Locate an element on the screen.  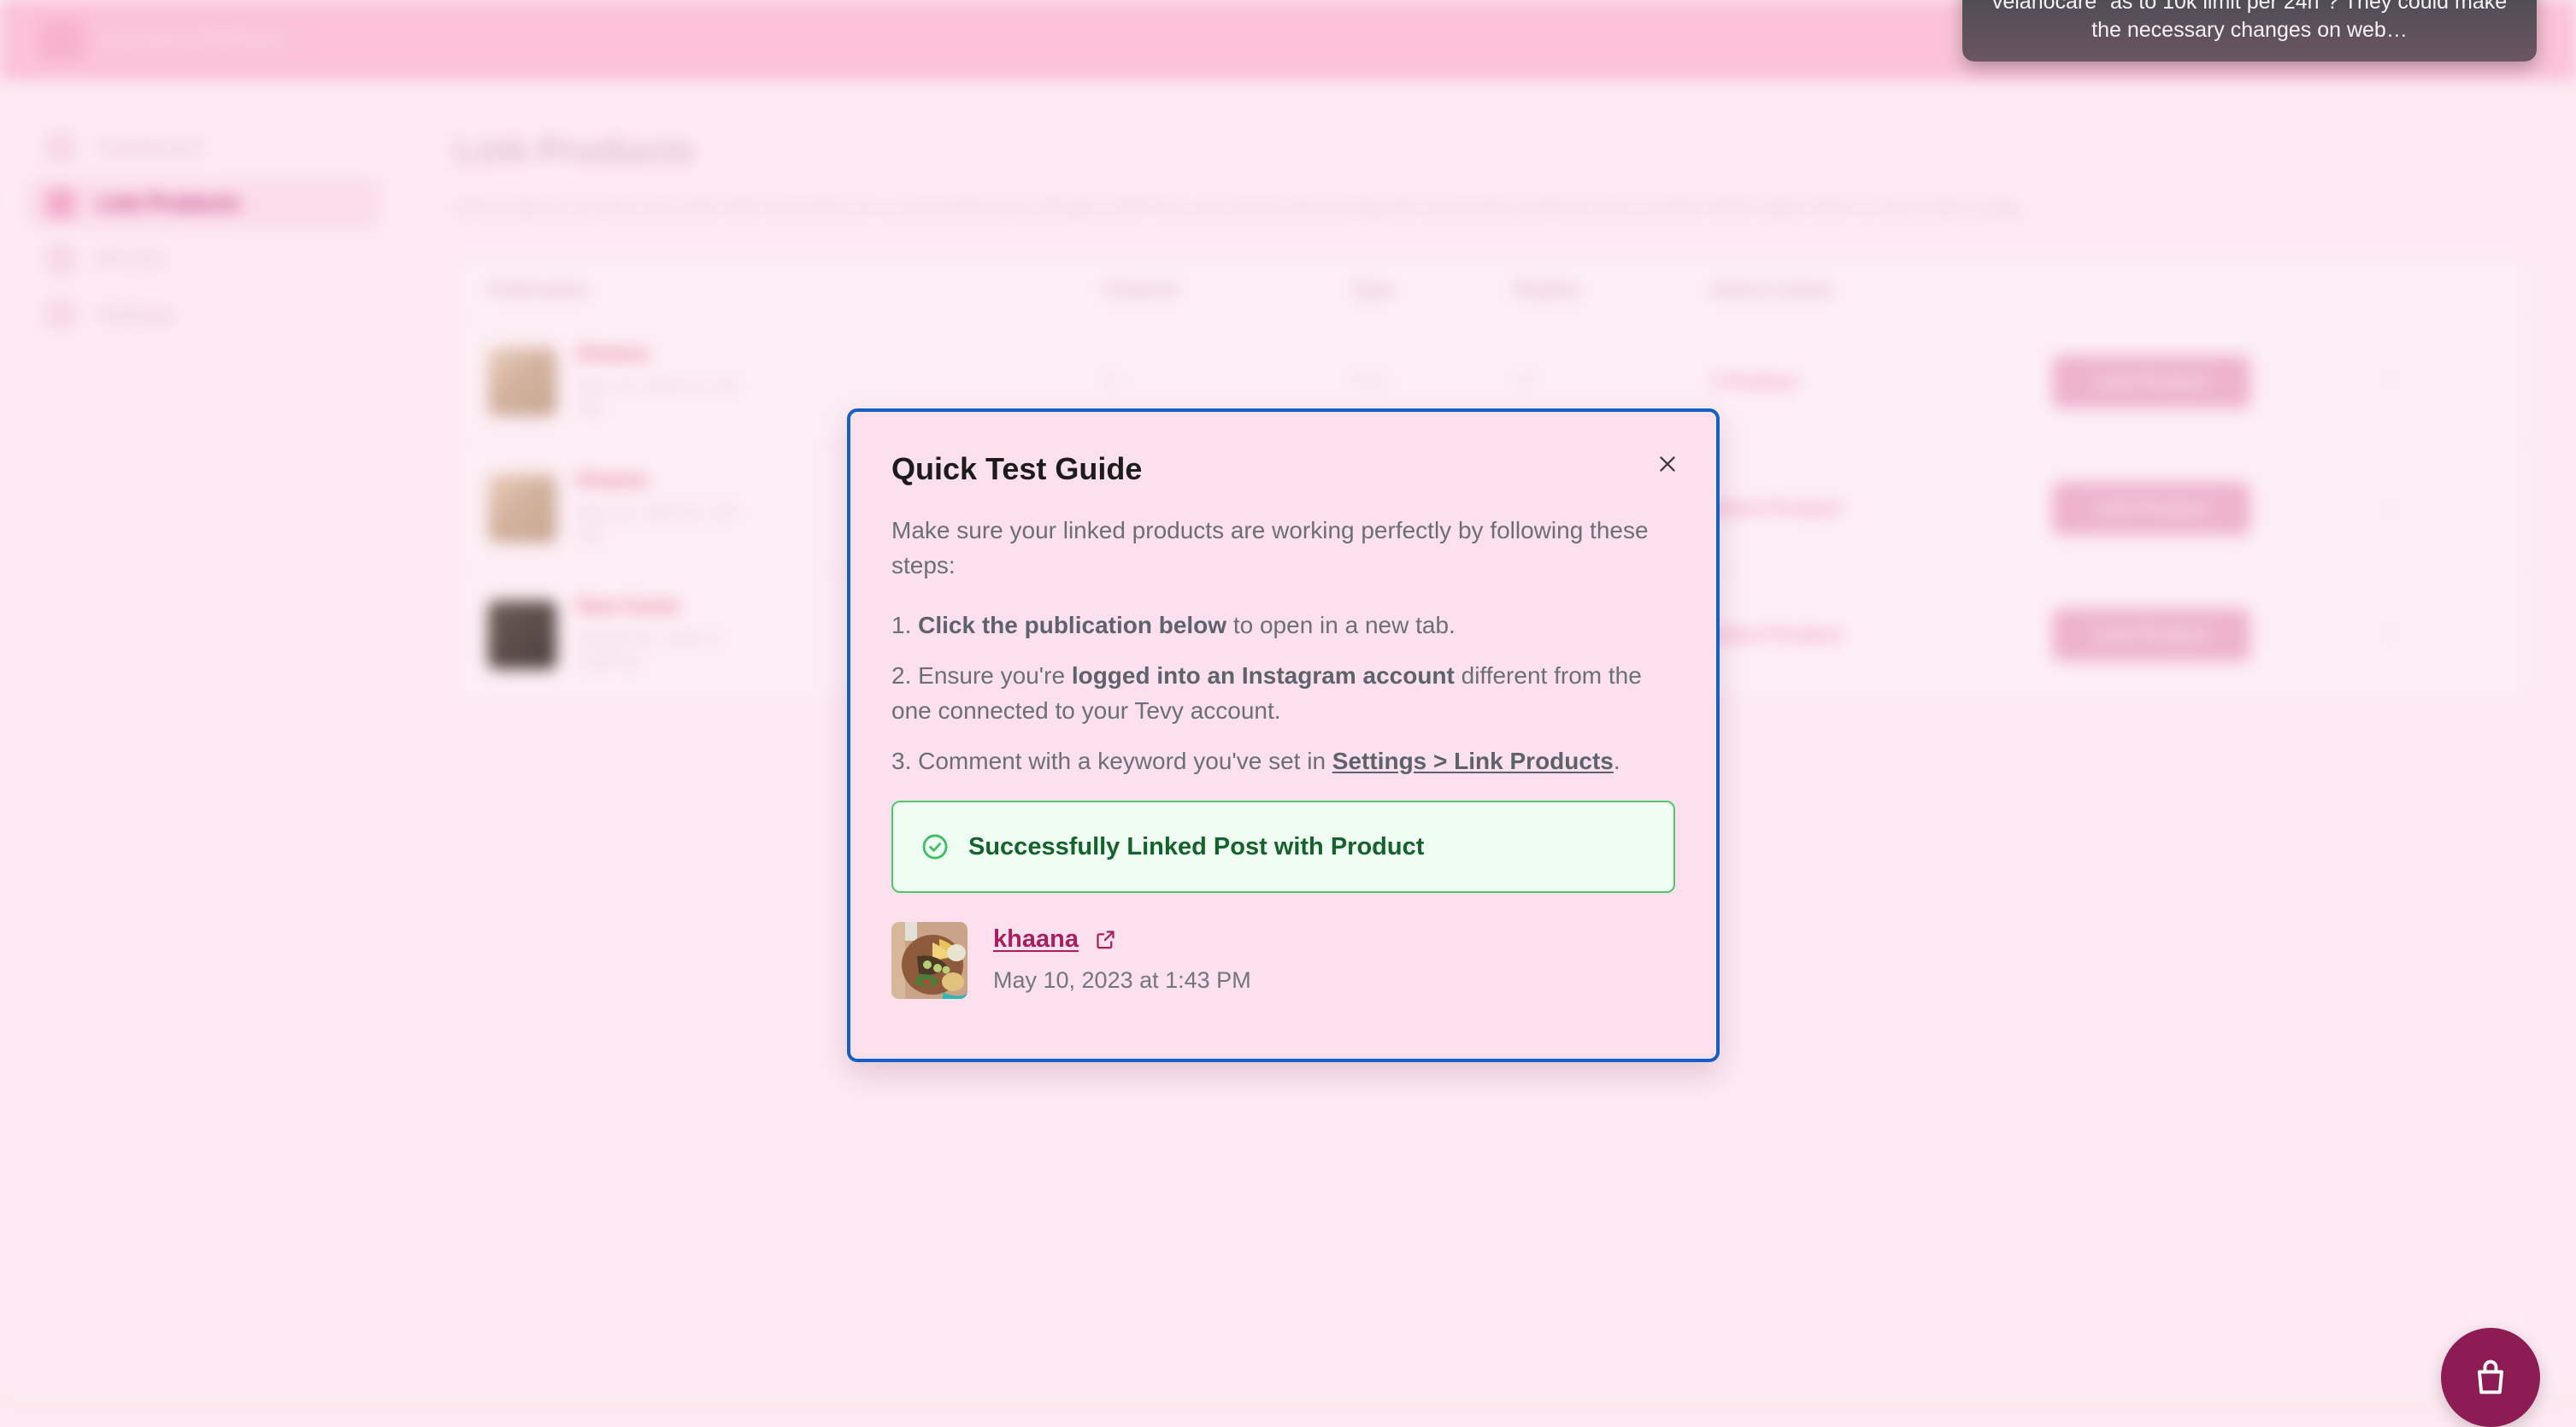
success-banner: Successfully Linked Post with Product is located at coordinates (1283, 847).